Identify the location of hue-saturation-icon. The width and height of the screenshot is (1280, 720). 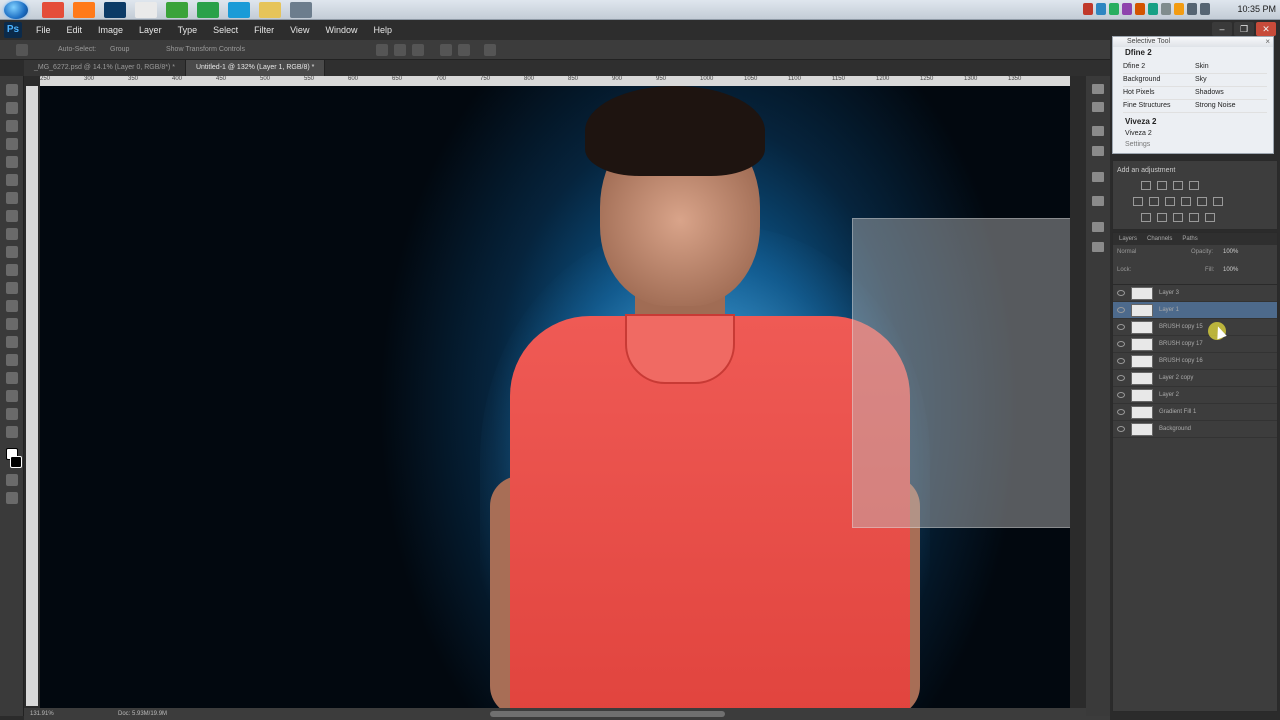
(1154, 201).